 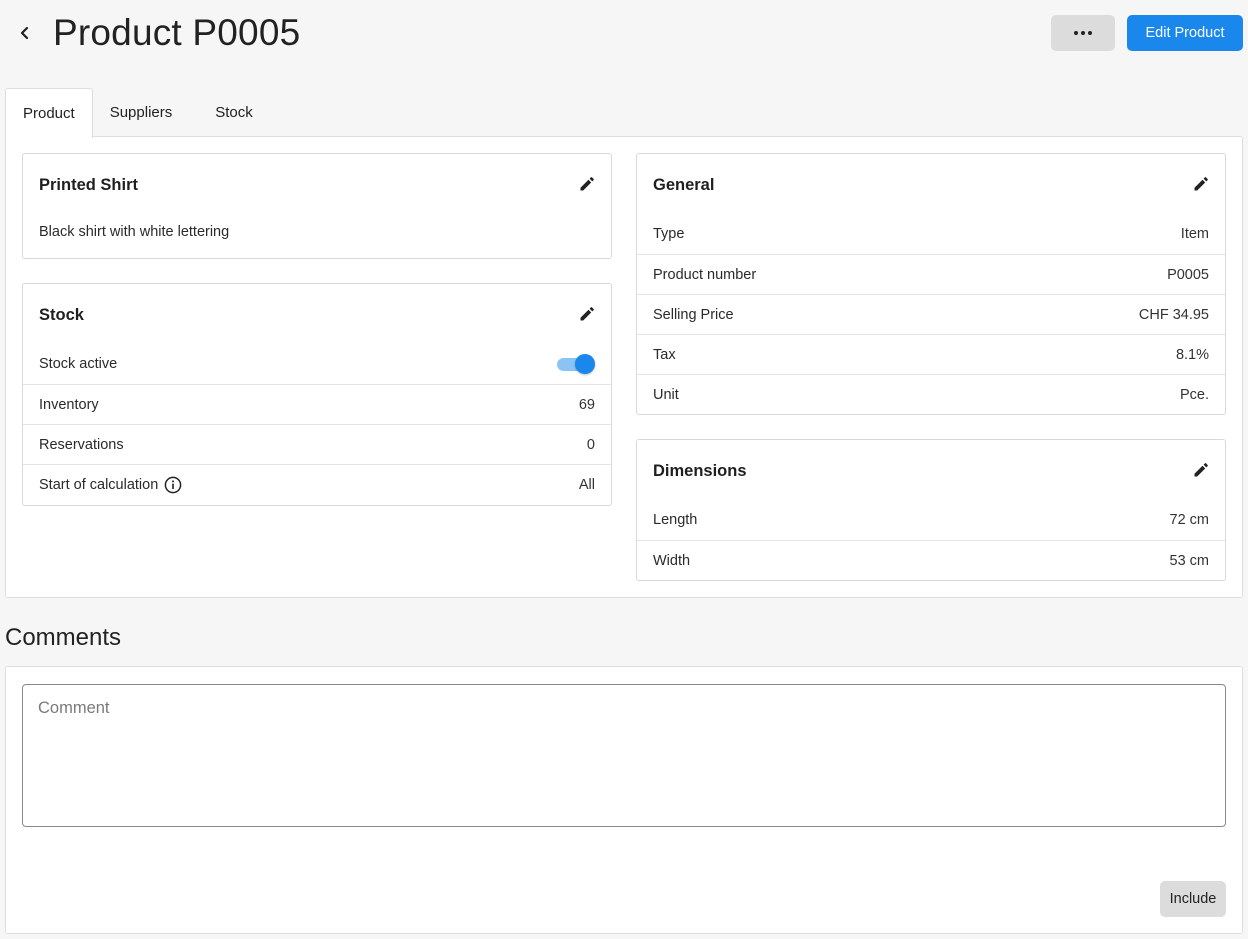 I want to click on card-title: Printed Shirt, so click(x=89, y=185).